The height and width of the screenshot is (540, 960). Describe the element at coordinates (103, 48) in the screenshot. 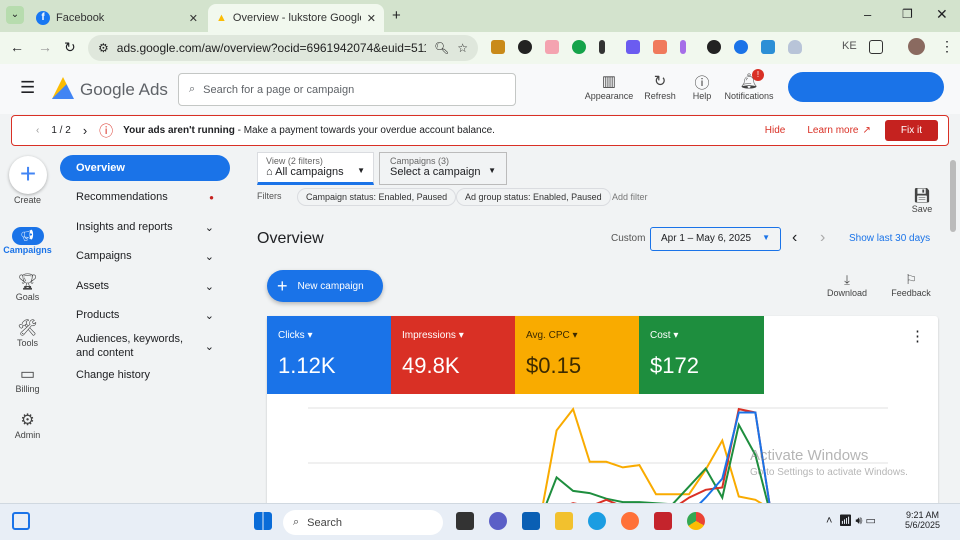

I see `site-info-icon: ⚙` at that location.